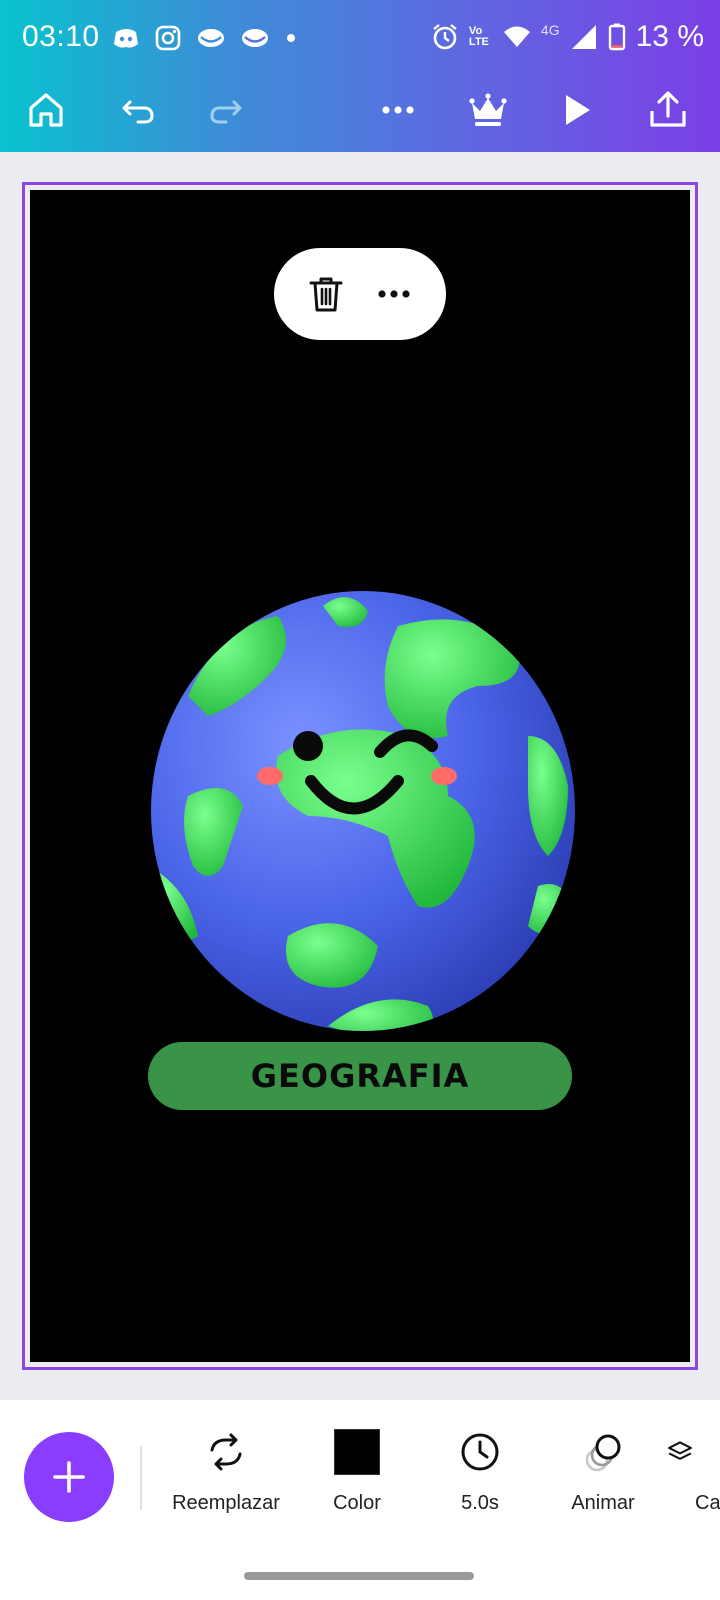 The height and width of the screenshot is (1600, 720). I want to click on tool-label: Ca, so click(707, 1503).